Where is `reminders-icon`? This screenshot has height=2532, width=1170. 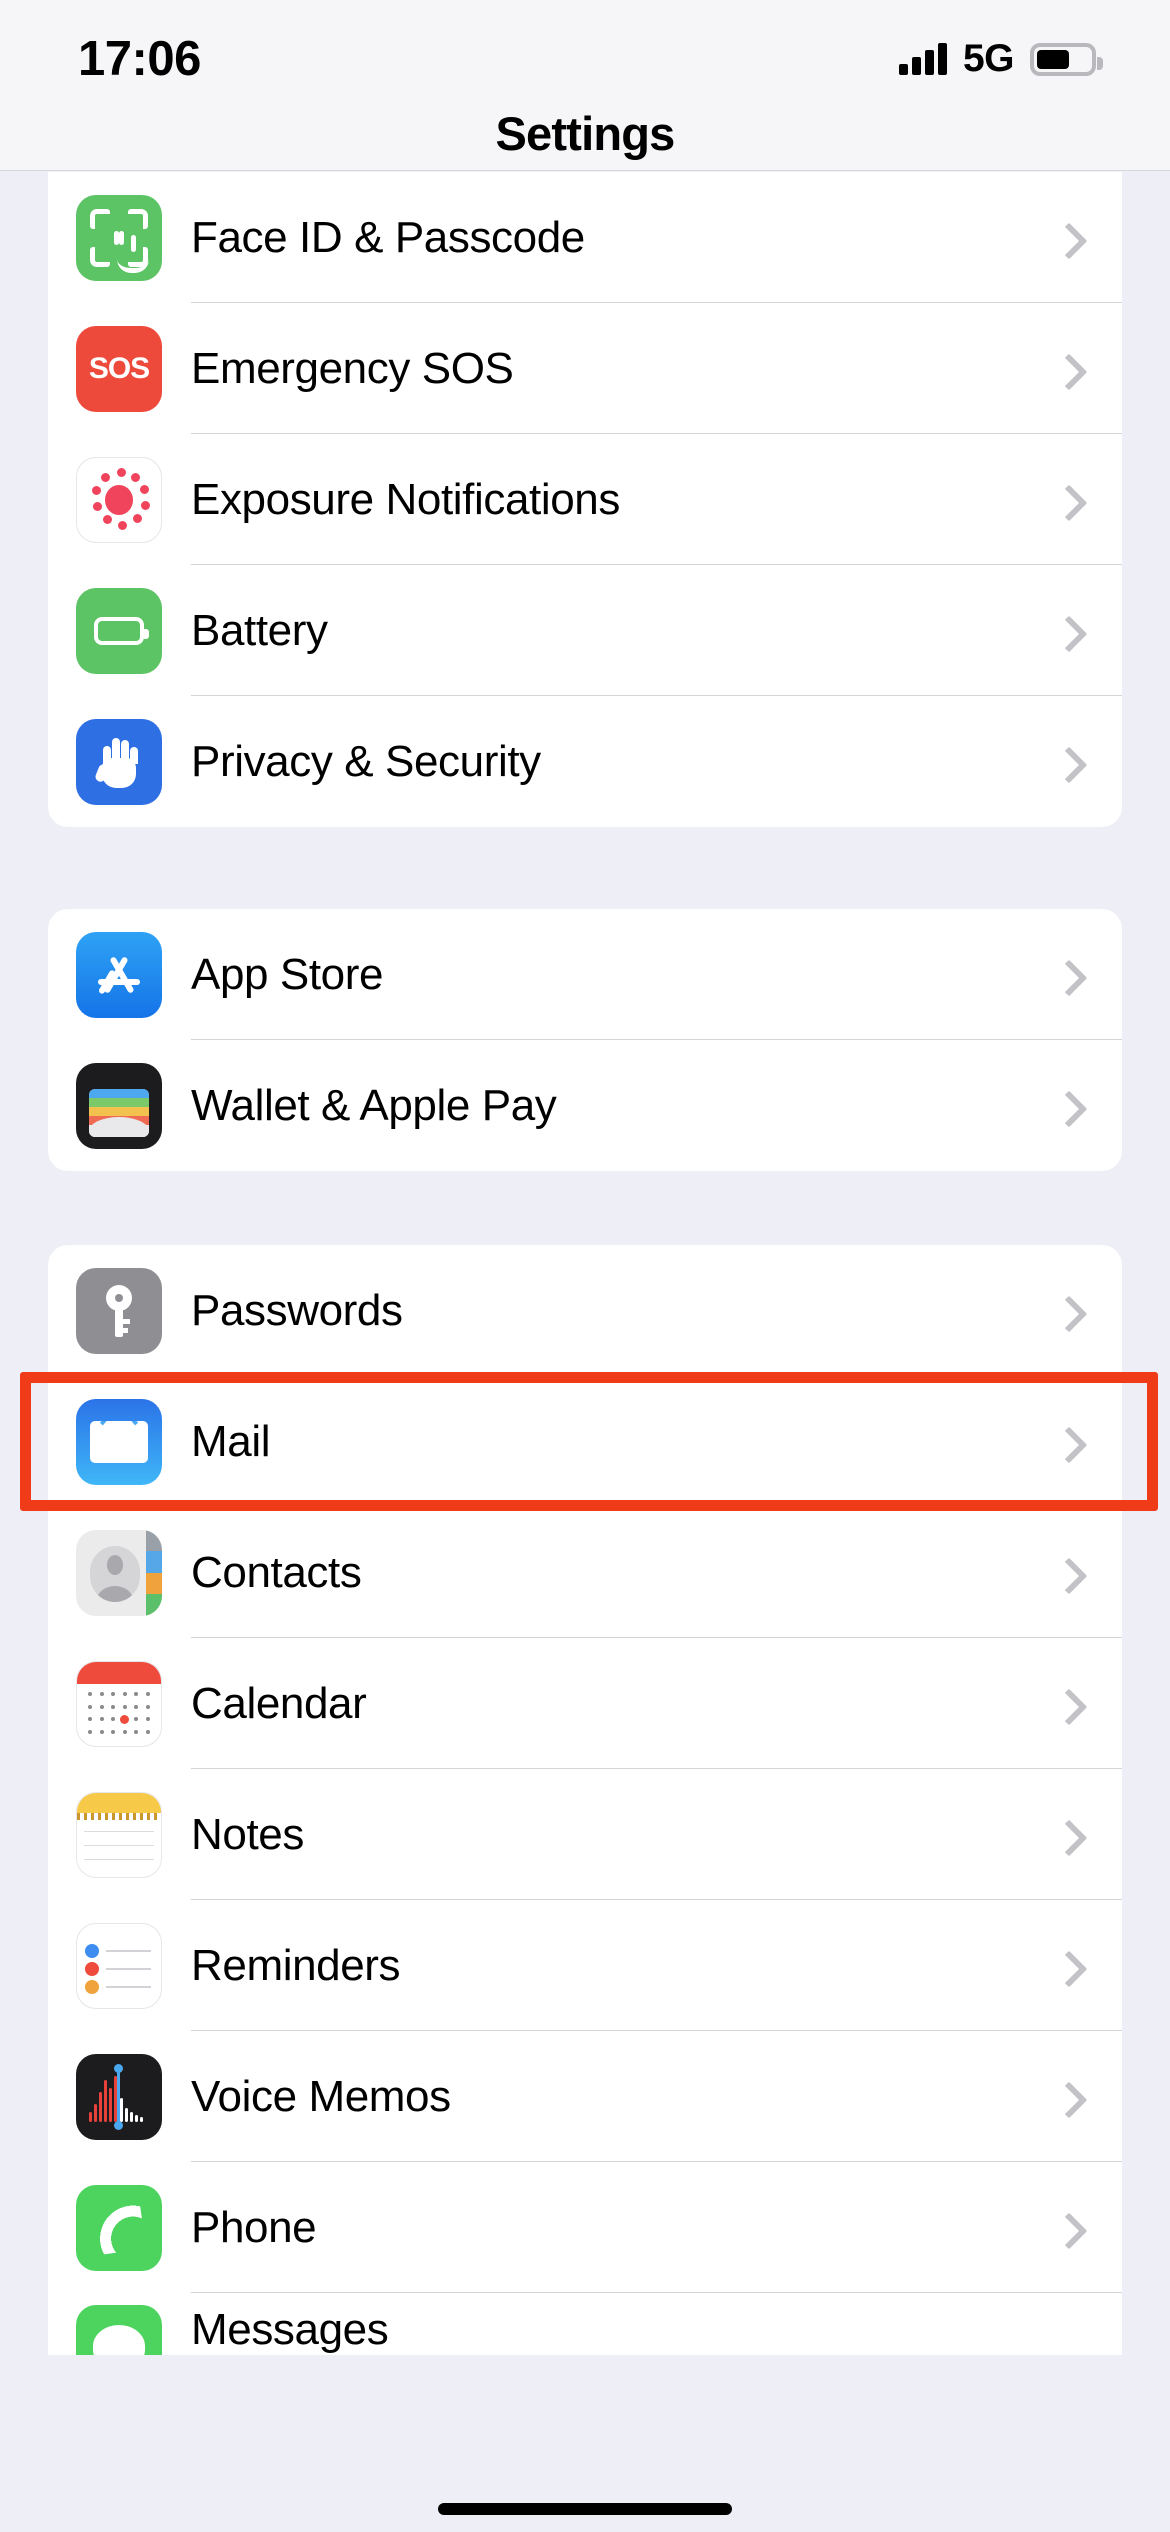 reminders-icon is located at coordinates (119, 1965).